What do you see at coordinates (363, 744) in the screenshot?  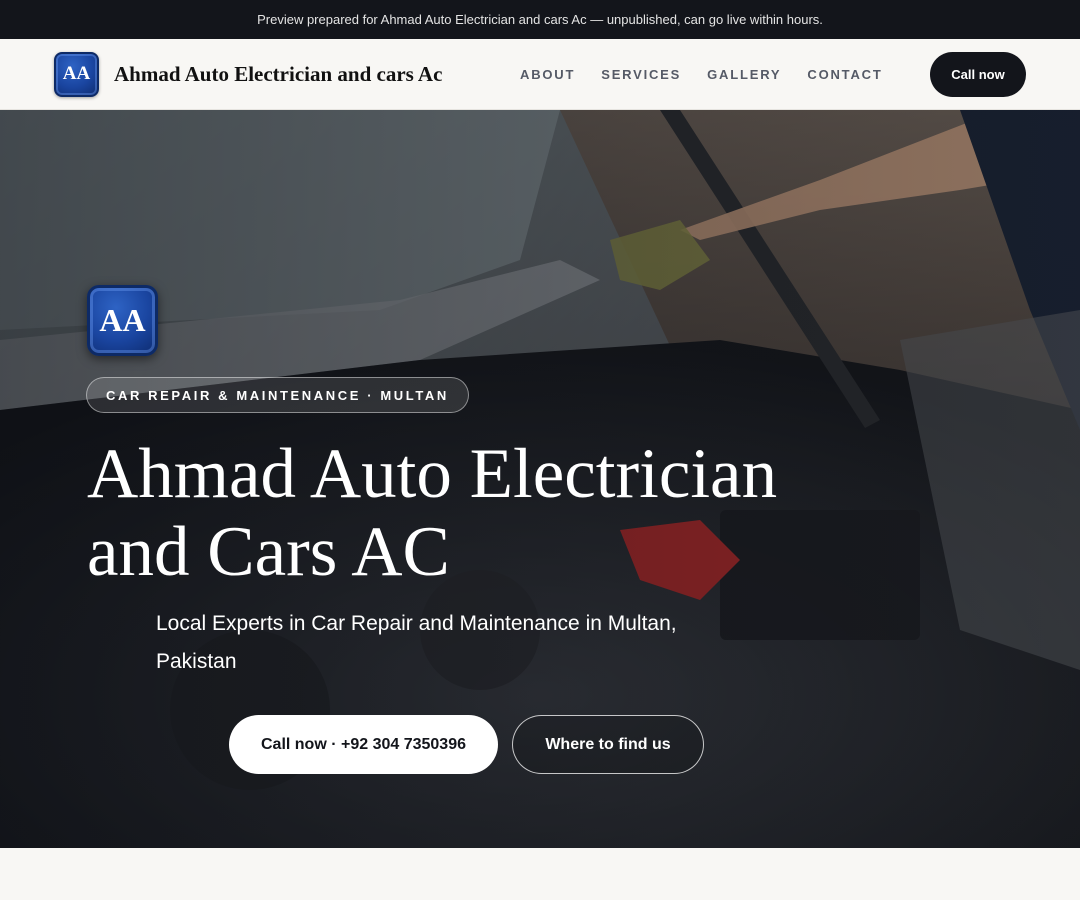 I see `hero-call-button: Call now · +92 304 7350396` at bounding box center [363, 744].